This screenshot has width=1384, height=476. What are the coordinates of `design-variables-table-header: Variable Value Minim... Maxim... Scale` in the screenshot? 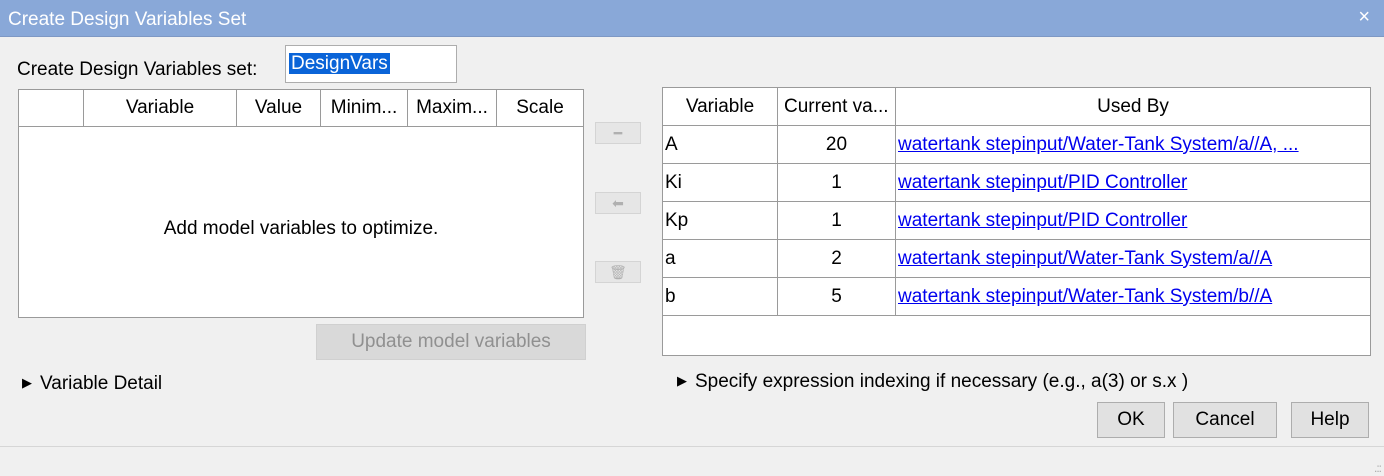 It's located at (301, 108).